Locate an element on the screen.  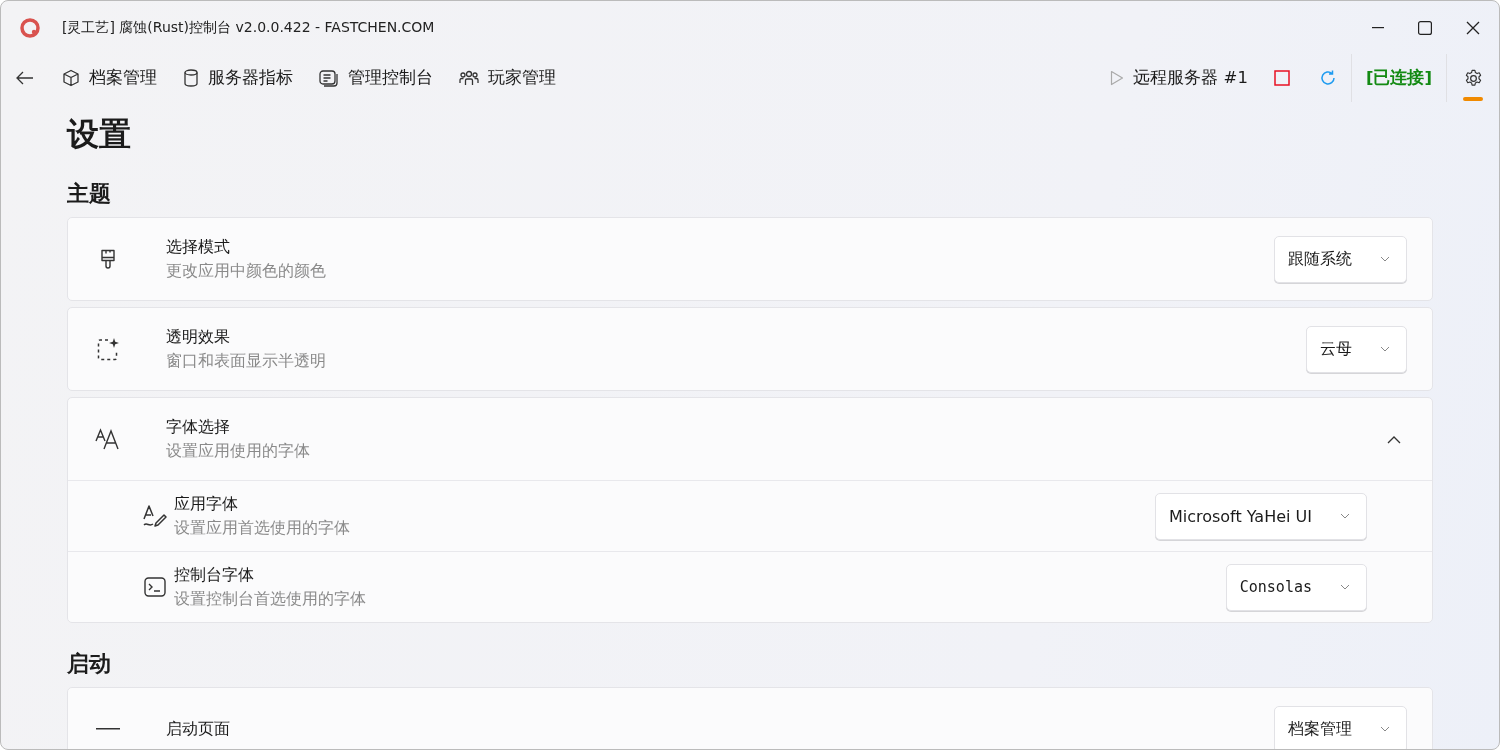
setting-description: 窗口和表面显示半透明 is located at coordinates (246, 361).